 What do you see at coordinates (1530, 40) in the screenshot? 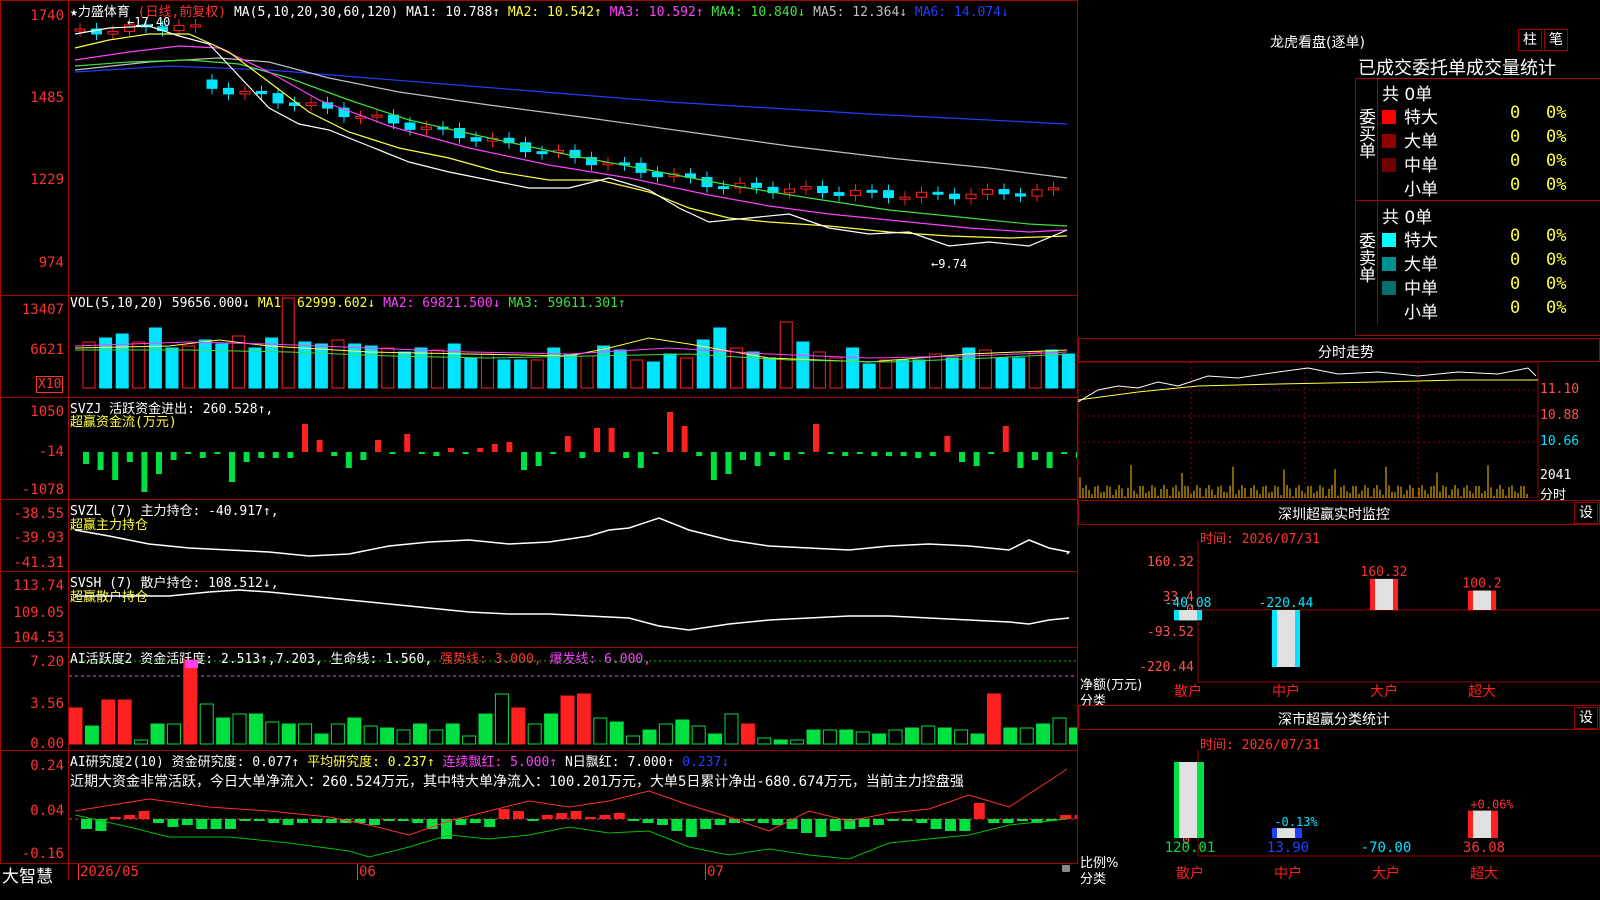
I see `bar-mode-button: 柱` at bounding box center [1530, 40].